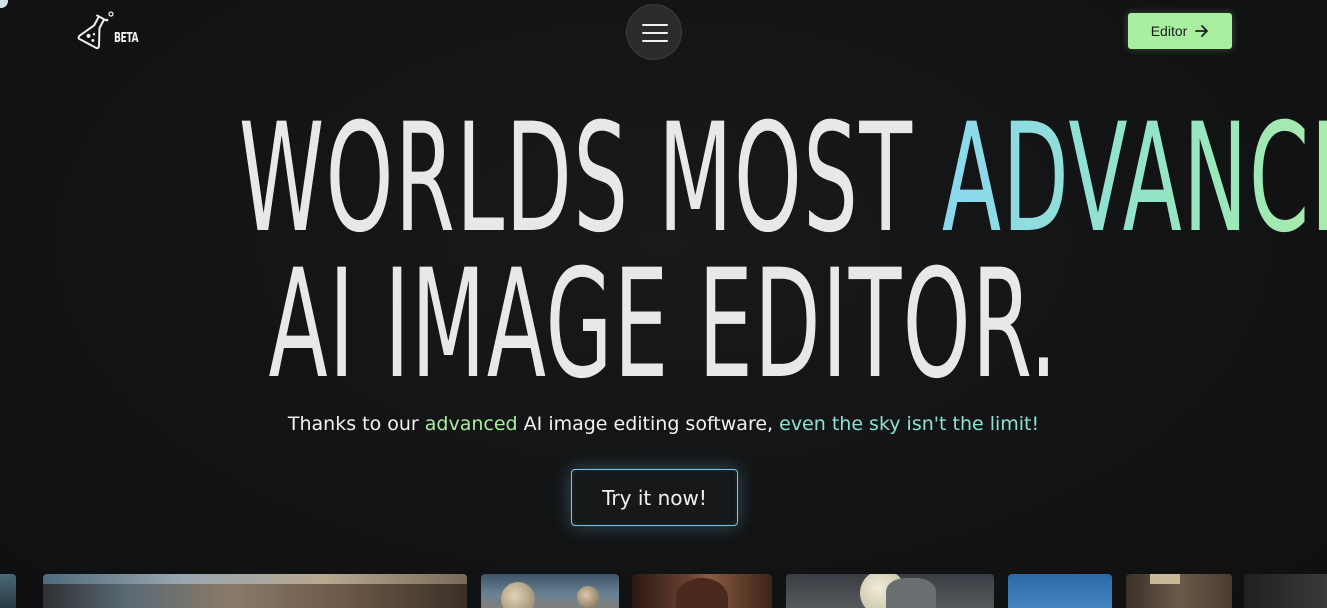 The image size is (1327, 608). Describe the element at coordinates (1202, 31) in the screenshot. I see `arrow-right-icon` at that location.